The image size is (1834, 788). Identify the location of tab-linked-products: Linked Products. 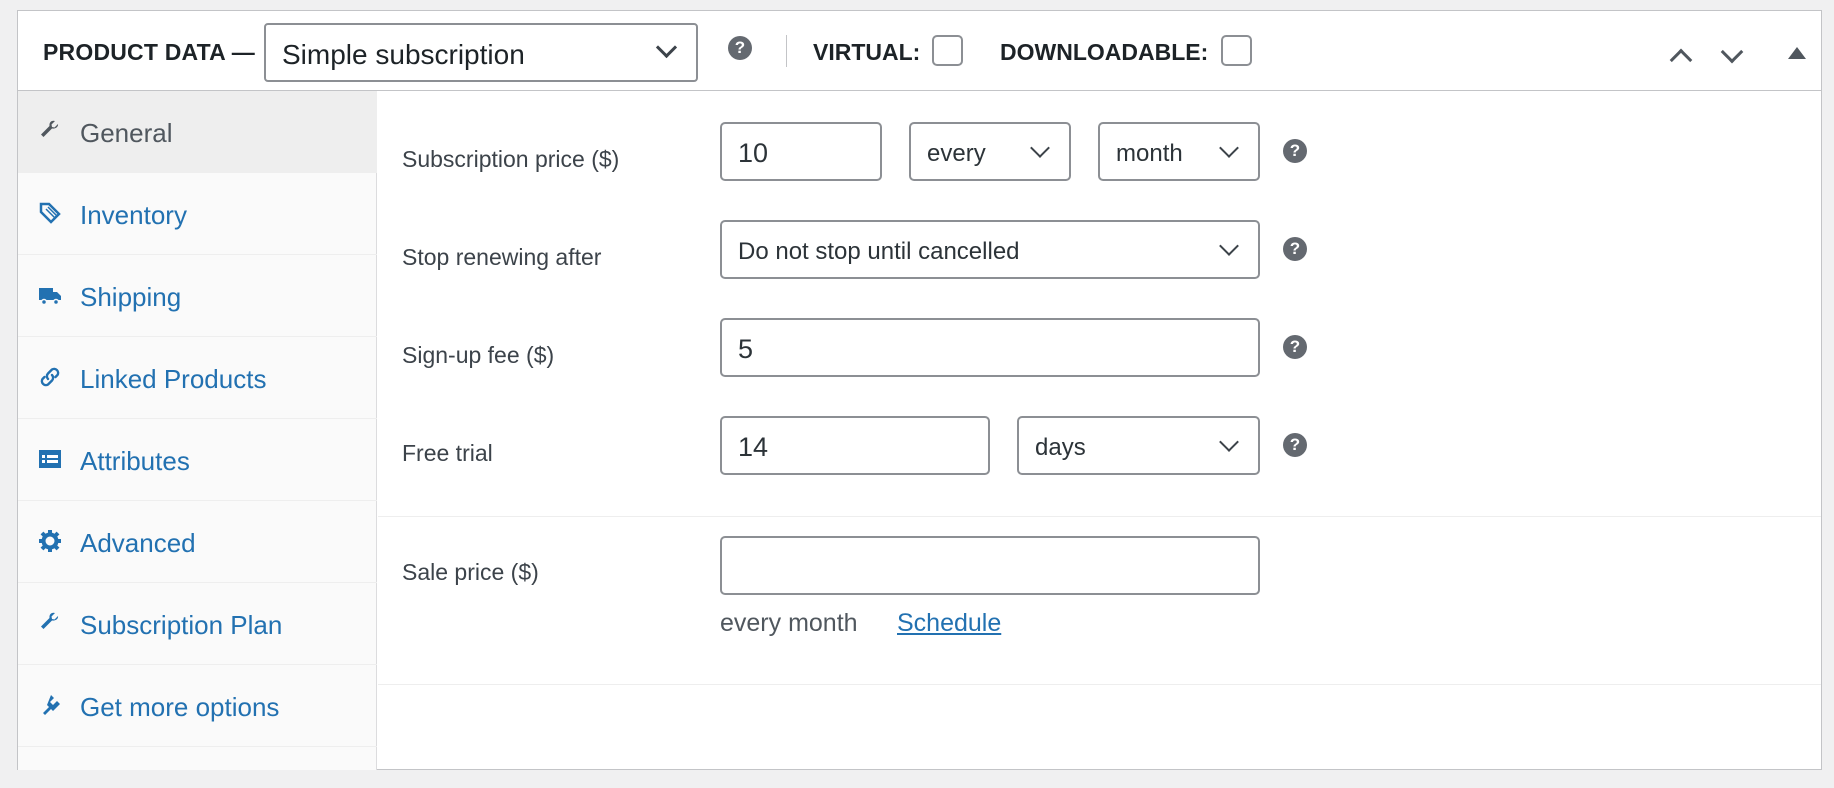
(197, 378).